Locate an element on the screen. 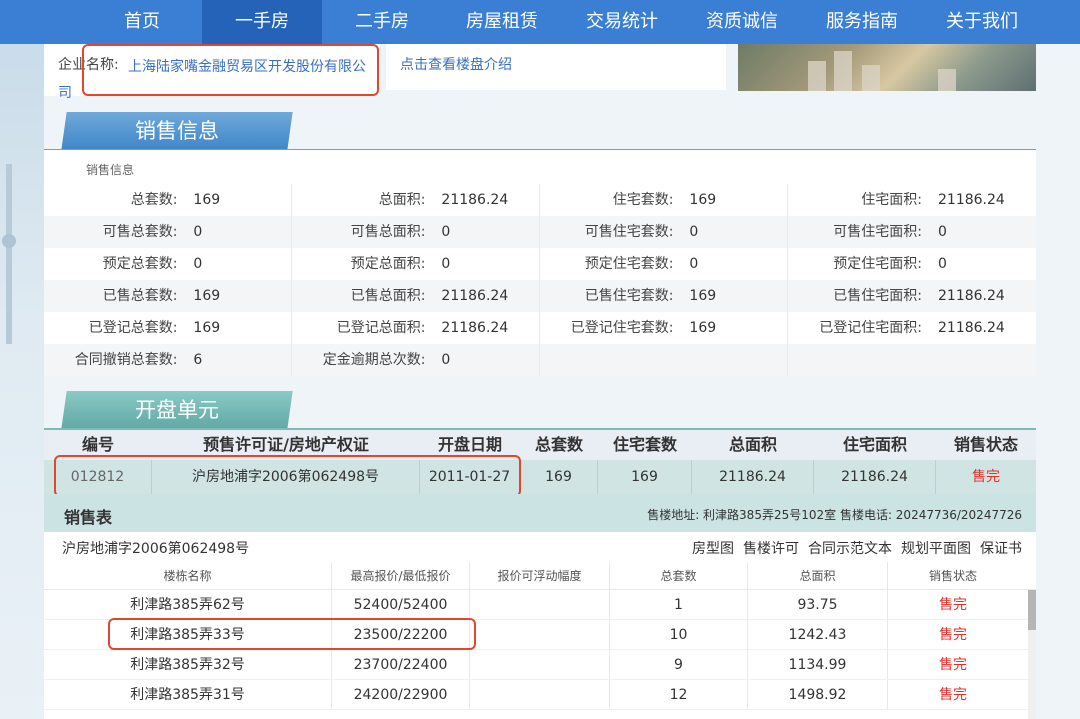 This screenshot has height=719, width=1080. building-name: 利津路385弄31号 is located at coordinates (188, 694).